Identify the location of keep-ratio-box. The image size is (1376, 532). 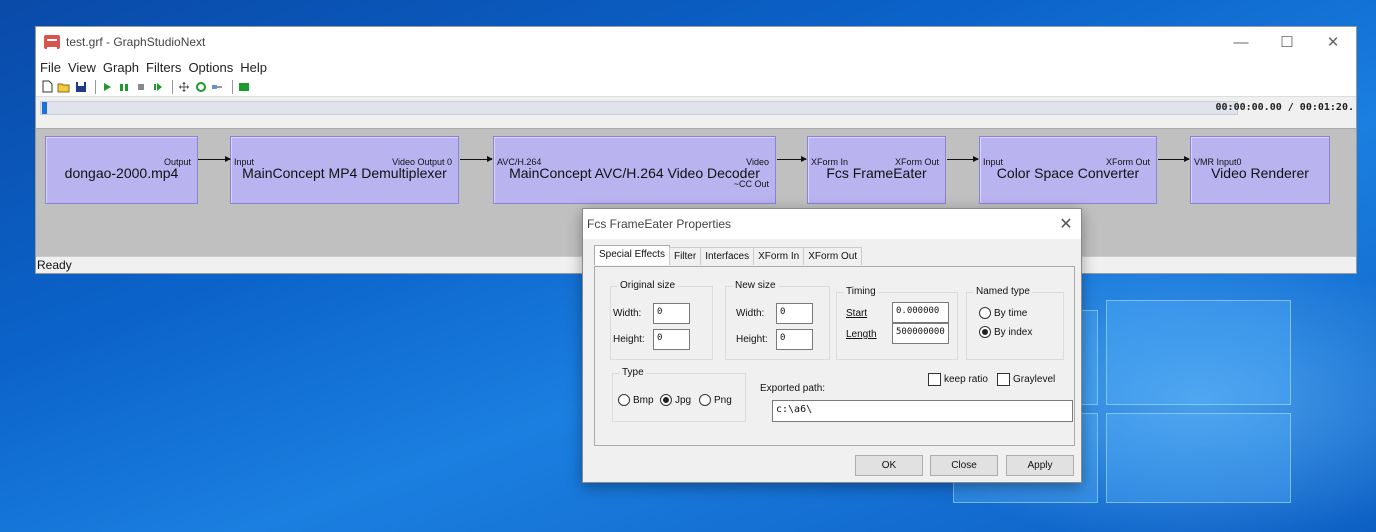
(934, 379).